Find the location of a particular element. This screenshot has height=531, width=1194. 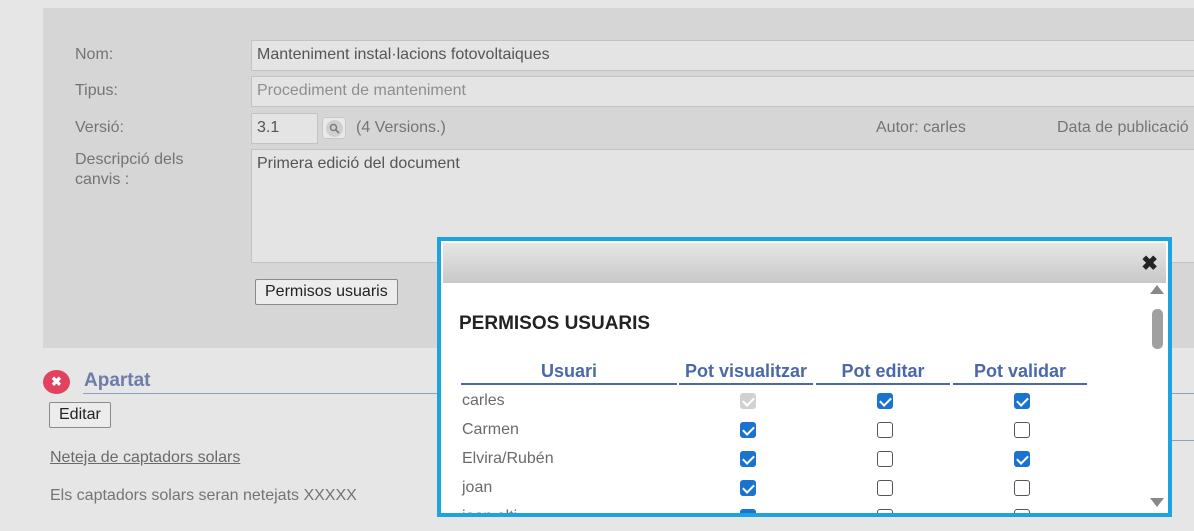

user-name: joan alti is located at coordinates (490, 512).